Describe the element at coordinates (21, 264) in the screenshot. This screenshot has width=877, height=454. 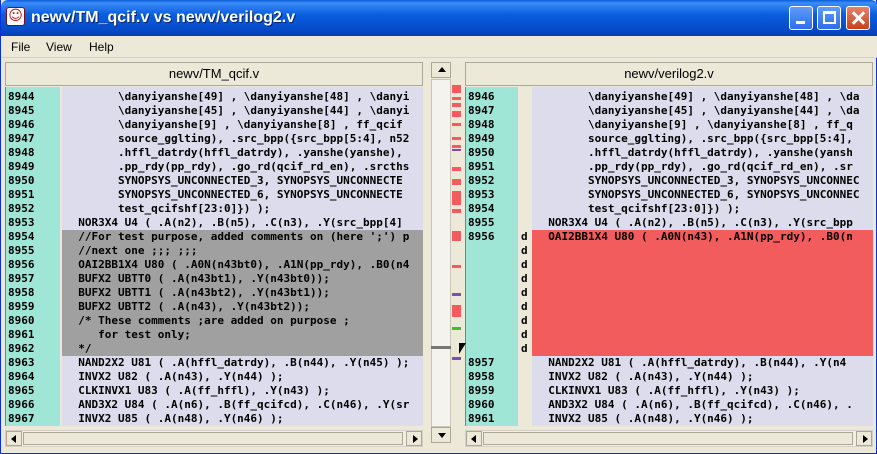
I see `line-number: 8956` at that location.